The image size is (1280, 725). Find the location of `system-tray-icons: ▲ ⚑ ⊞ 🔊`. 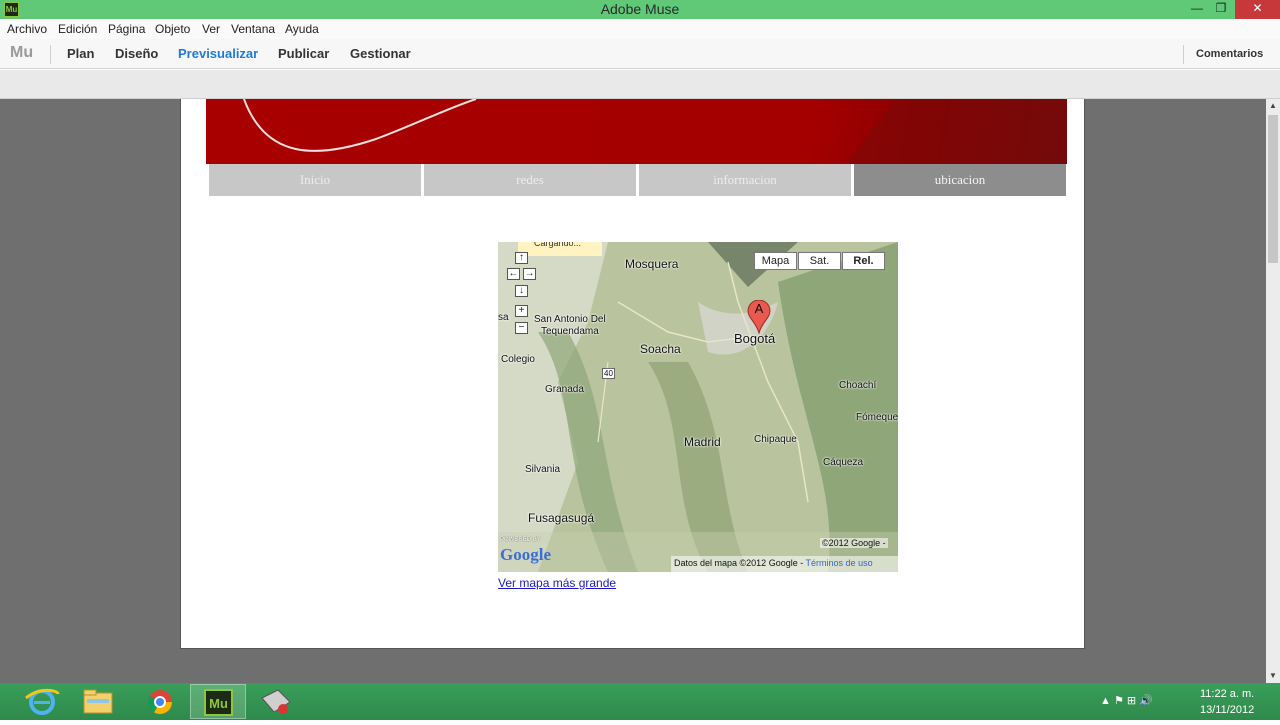

system-tray-icons: ▲ ⚑ ⊞ 🔊 is located at coordinates (1126, 700).